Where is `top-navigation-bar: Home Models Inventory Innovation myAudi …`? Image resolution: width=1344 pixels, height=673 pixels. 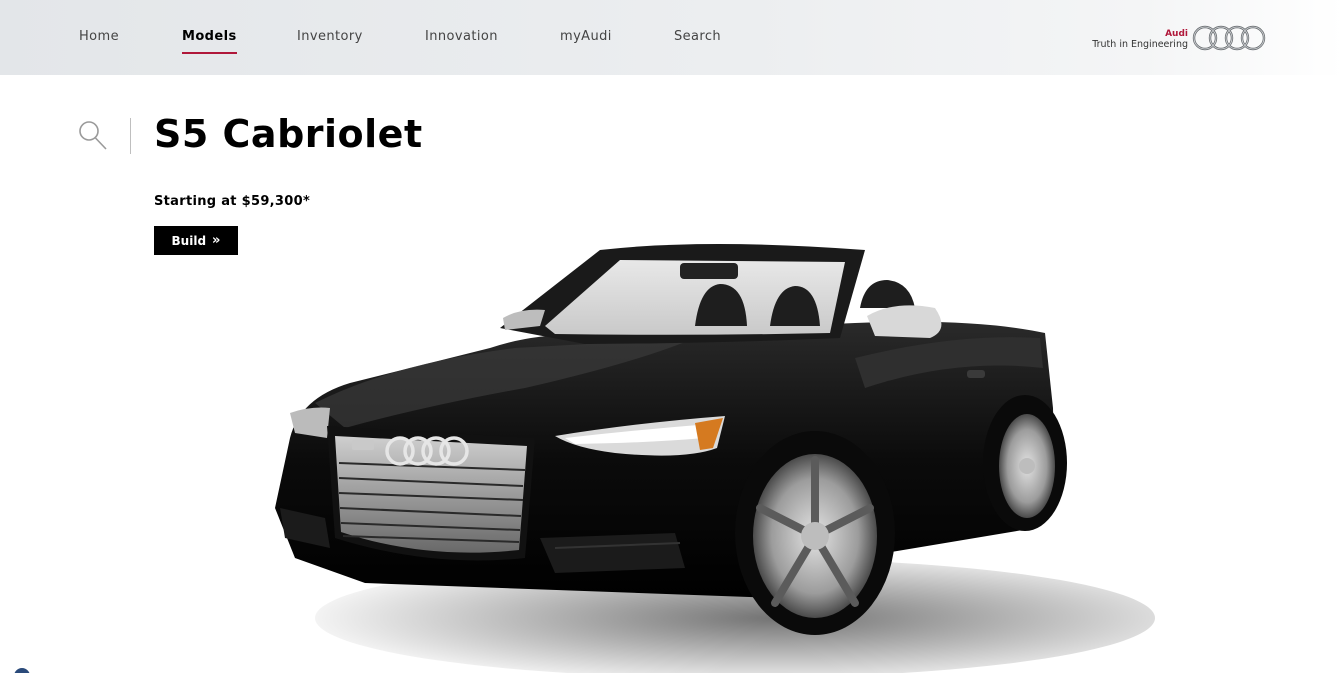 top-navigation-bar: Home Models Inventory Innovation myAudi … is located at coordinates (672, 37).